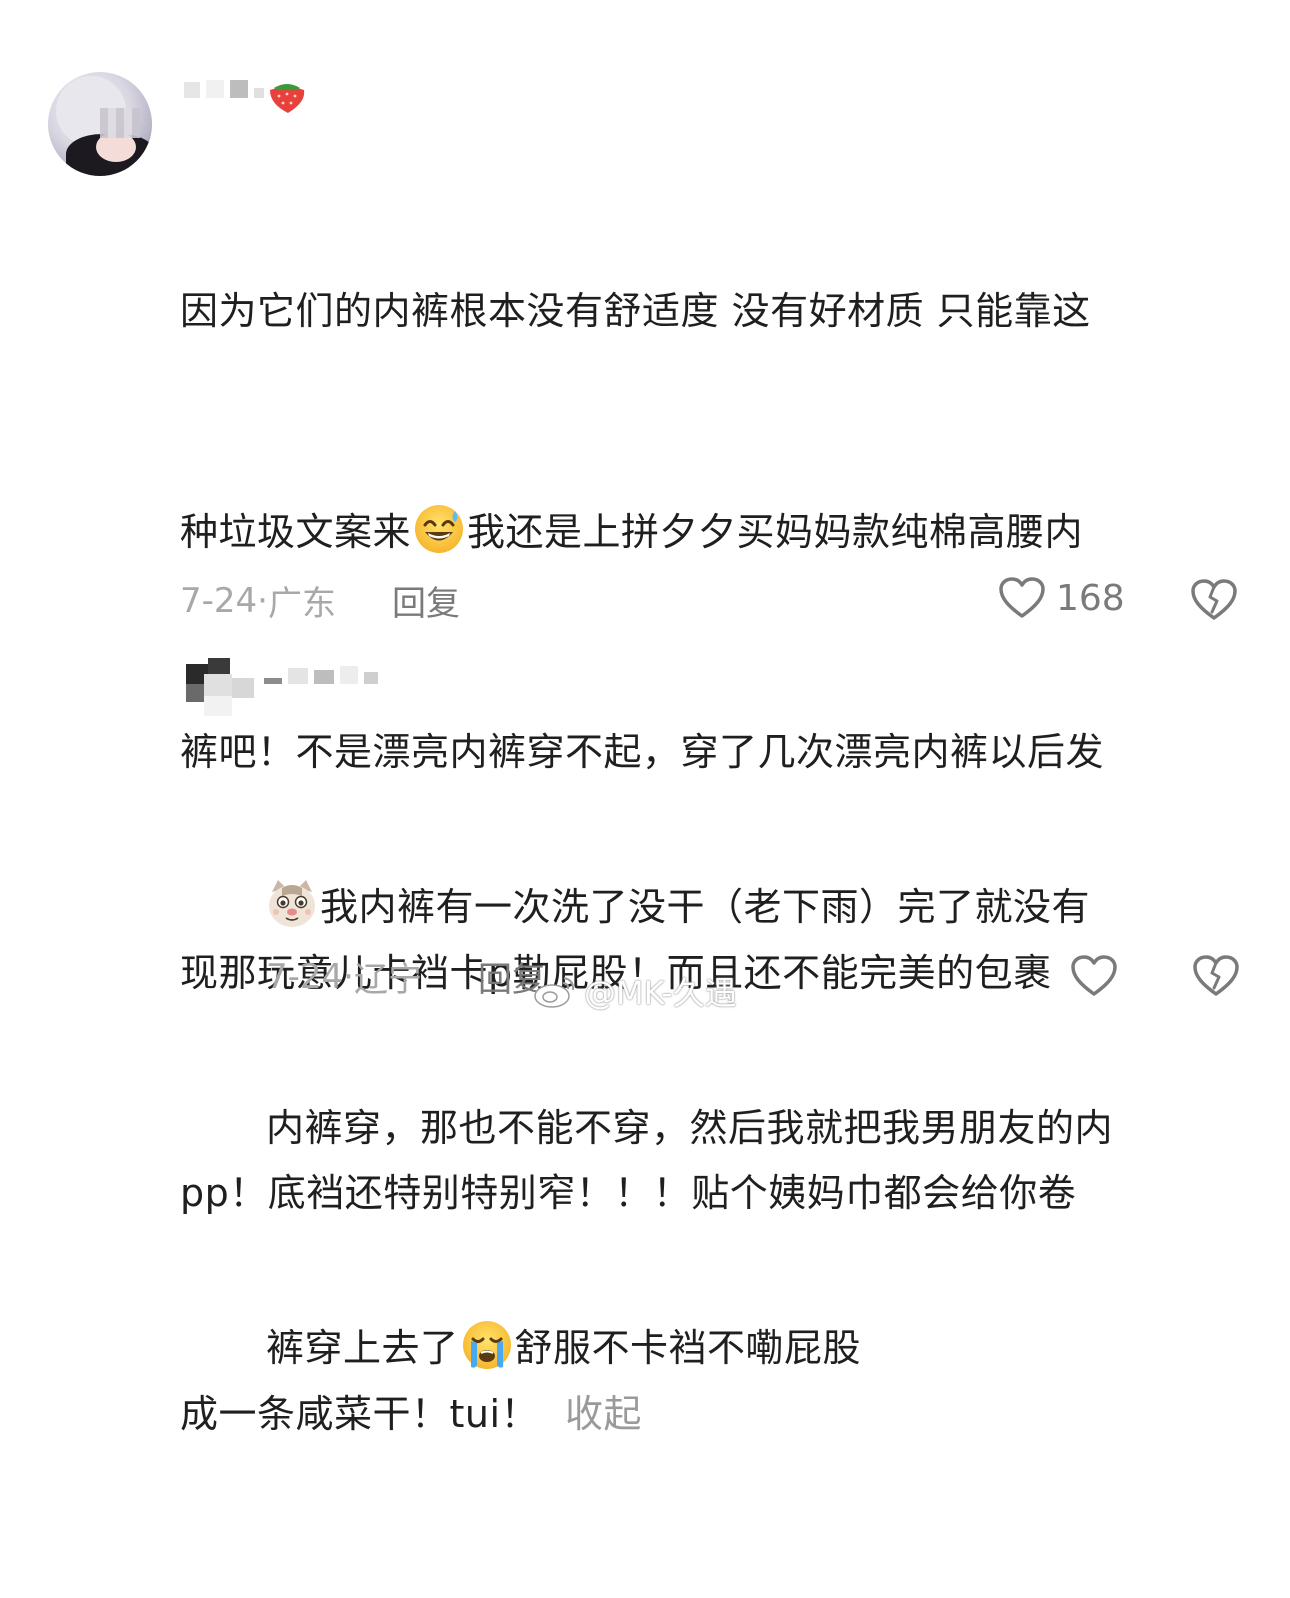  Describe the element at coordinates (705, 907) in the screenshot. I see `comment-text-segment: 我内裤有一次洗了没干（老下雨）完了就没有` at that location.